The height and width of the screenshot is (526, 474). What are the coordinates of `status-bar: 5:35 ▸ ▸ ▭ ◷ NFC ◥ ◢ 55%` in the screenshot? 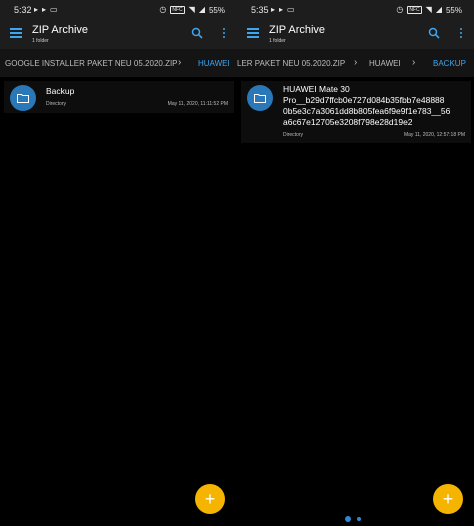 It's located at (355, 10).